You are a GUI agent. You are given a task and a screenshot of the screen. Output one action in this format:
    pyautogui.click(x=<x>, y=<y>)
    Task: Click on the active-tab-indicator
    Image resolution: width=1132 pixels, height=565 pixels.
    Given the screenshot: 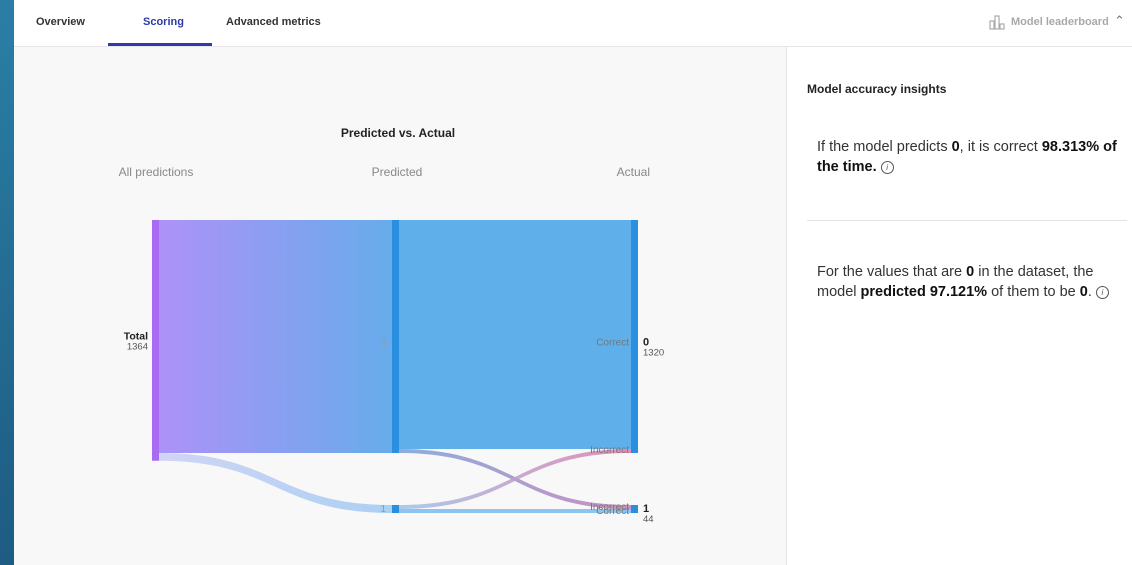 What is the action you would take?
    pyautogui.click(x=160, y=44)
    